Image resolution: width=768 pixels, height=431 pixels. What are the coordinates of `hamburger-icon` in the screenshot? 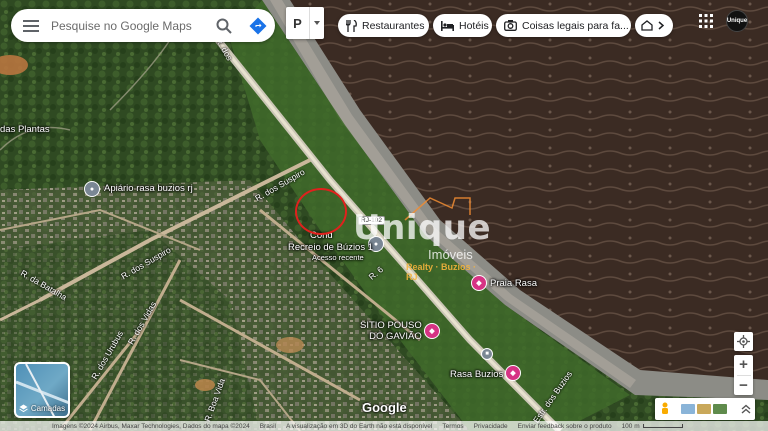 It's located at (31, 25).